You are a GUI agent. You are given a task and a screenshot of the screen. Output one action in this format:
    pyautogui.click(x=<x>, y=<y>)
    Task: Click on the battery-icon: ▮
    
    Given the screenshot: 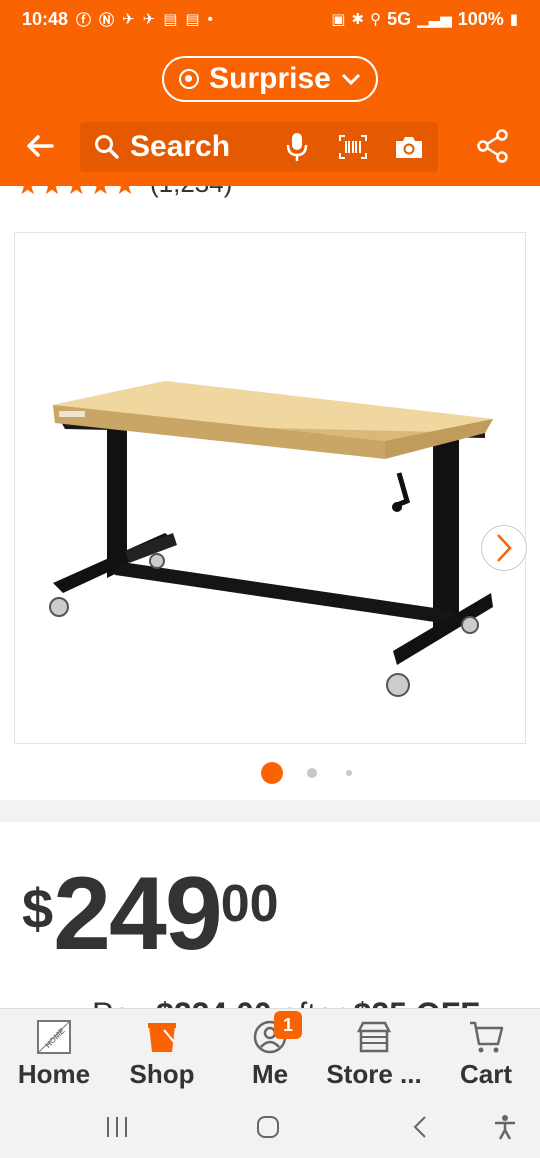 What is the action you would take?
    pyautogui.click(x=513, y=19)
    